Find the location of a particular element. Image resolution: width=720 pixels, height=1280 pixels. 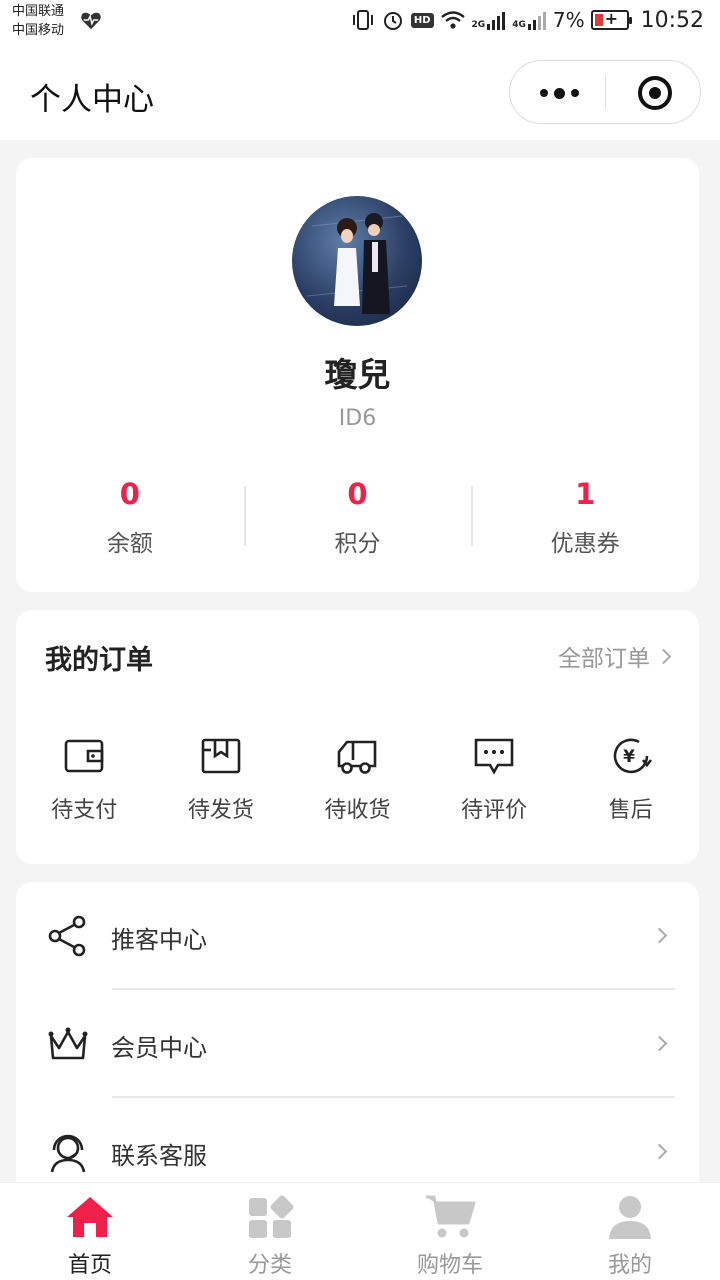

tab-label: 购物车 is located at coordinates (449, 1265).